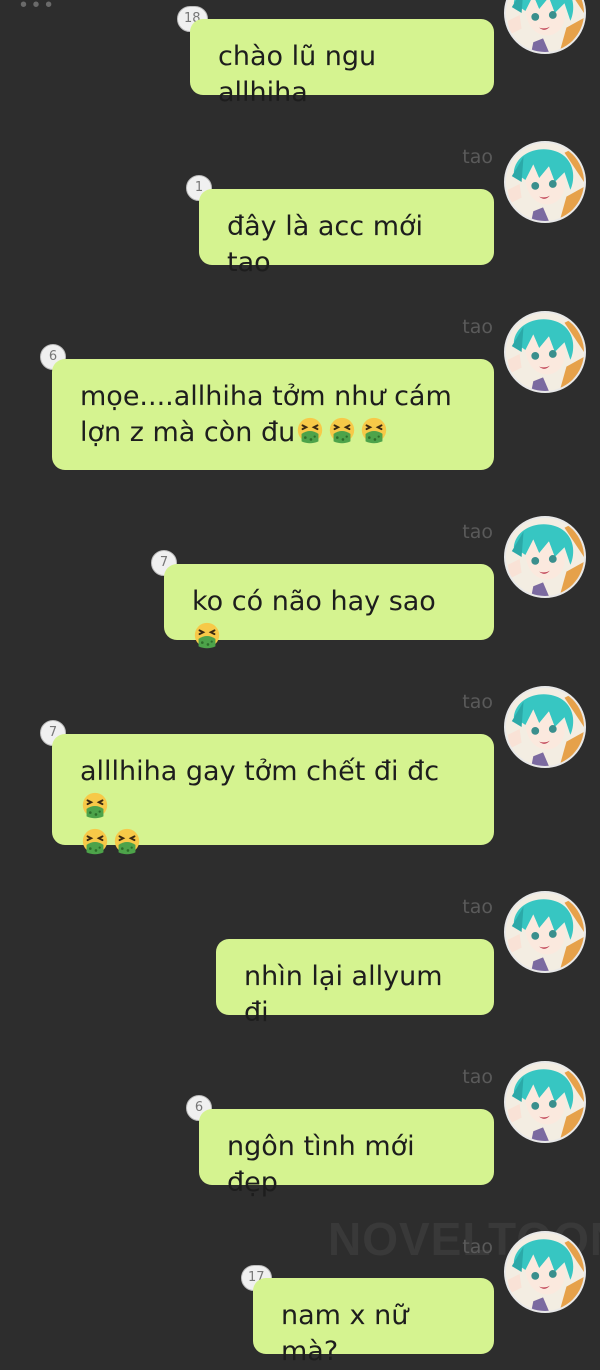  I want to click on message-bubble: nhìn lại allyum đi, so click(355, 983).